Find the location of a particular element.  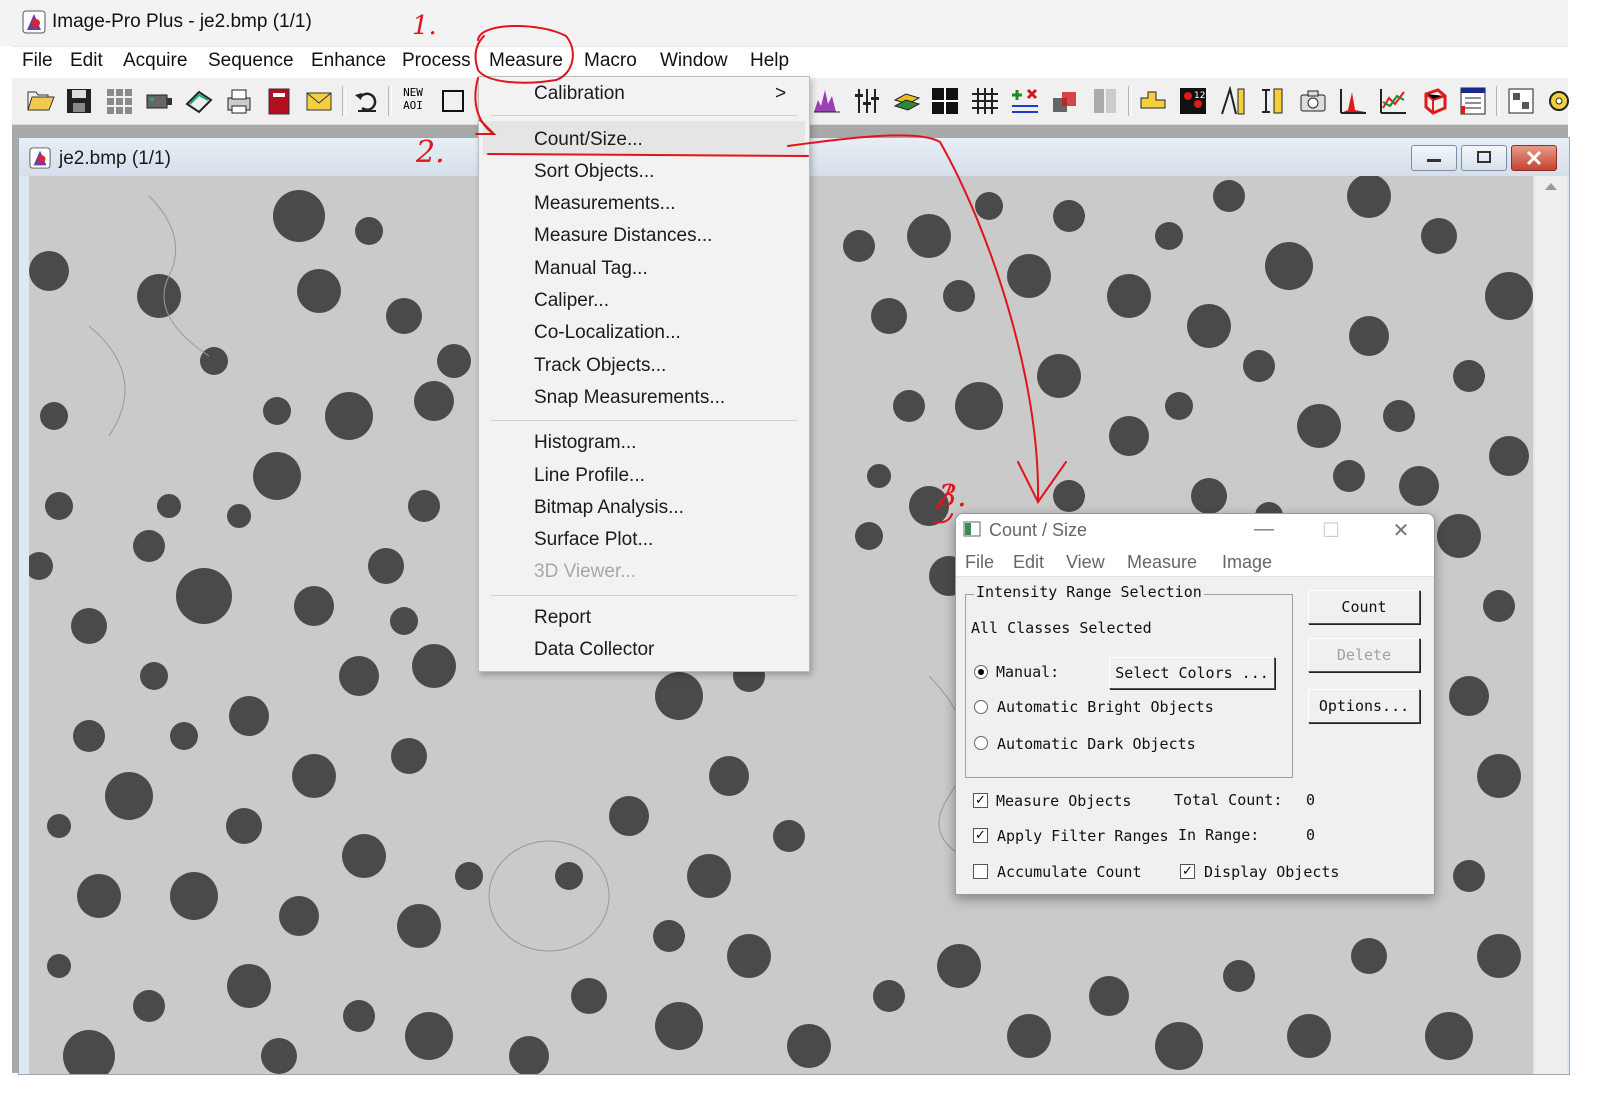

app-title: Image-Pro Plus - je2.bmp (1/1) is located at coordinates (182, 21).